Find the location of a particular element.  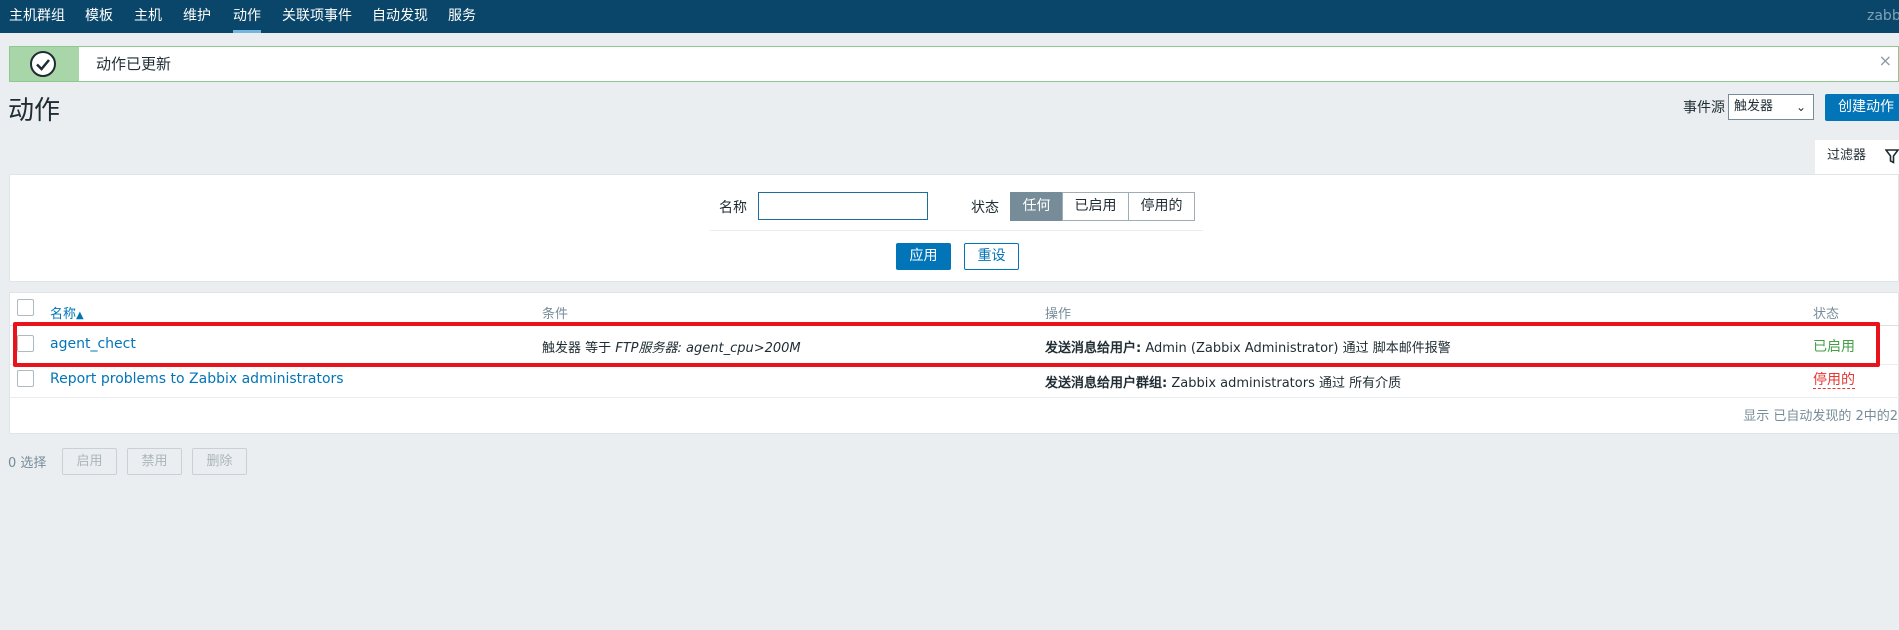

selected-count: 0 选择 is located at coordinates (27, 463).